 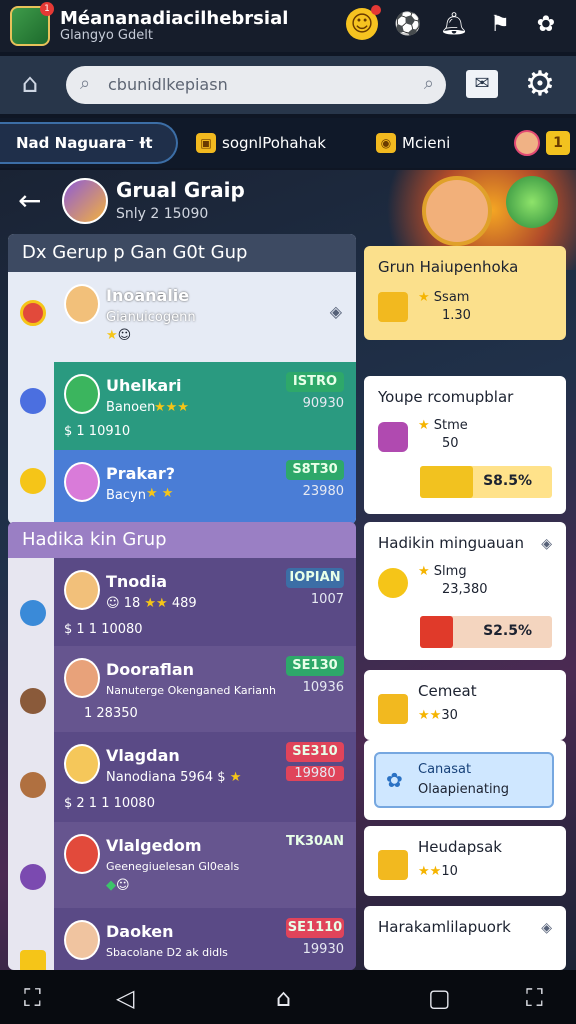 What do you see at coordinates (465, 705) in the screenshot?
I see `info-card: Cemeat ★★30` at bounding box center [465, 705].